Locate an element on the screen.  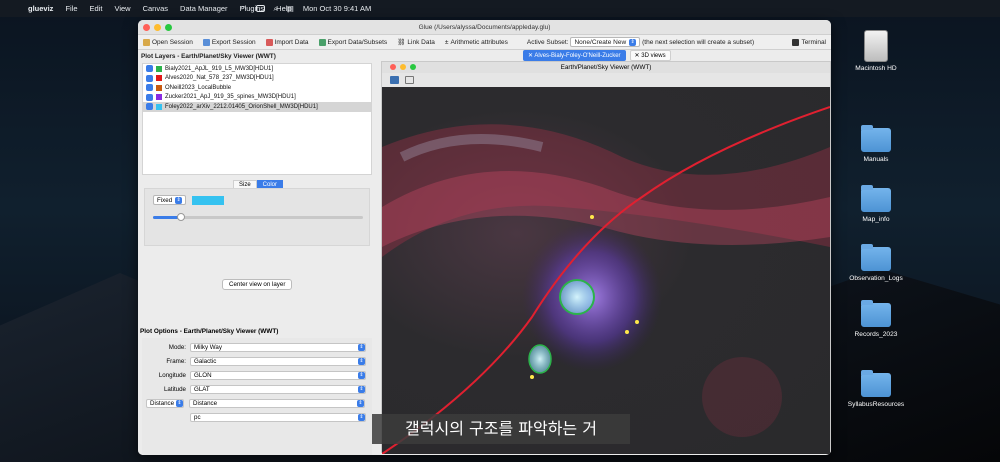
desktop-icon-macintosh-hd: Macintosh HD is located at coordinates (876, 51).